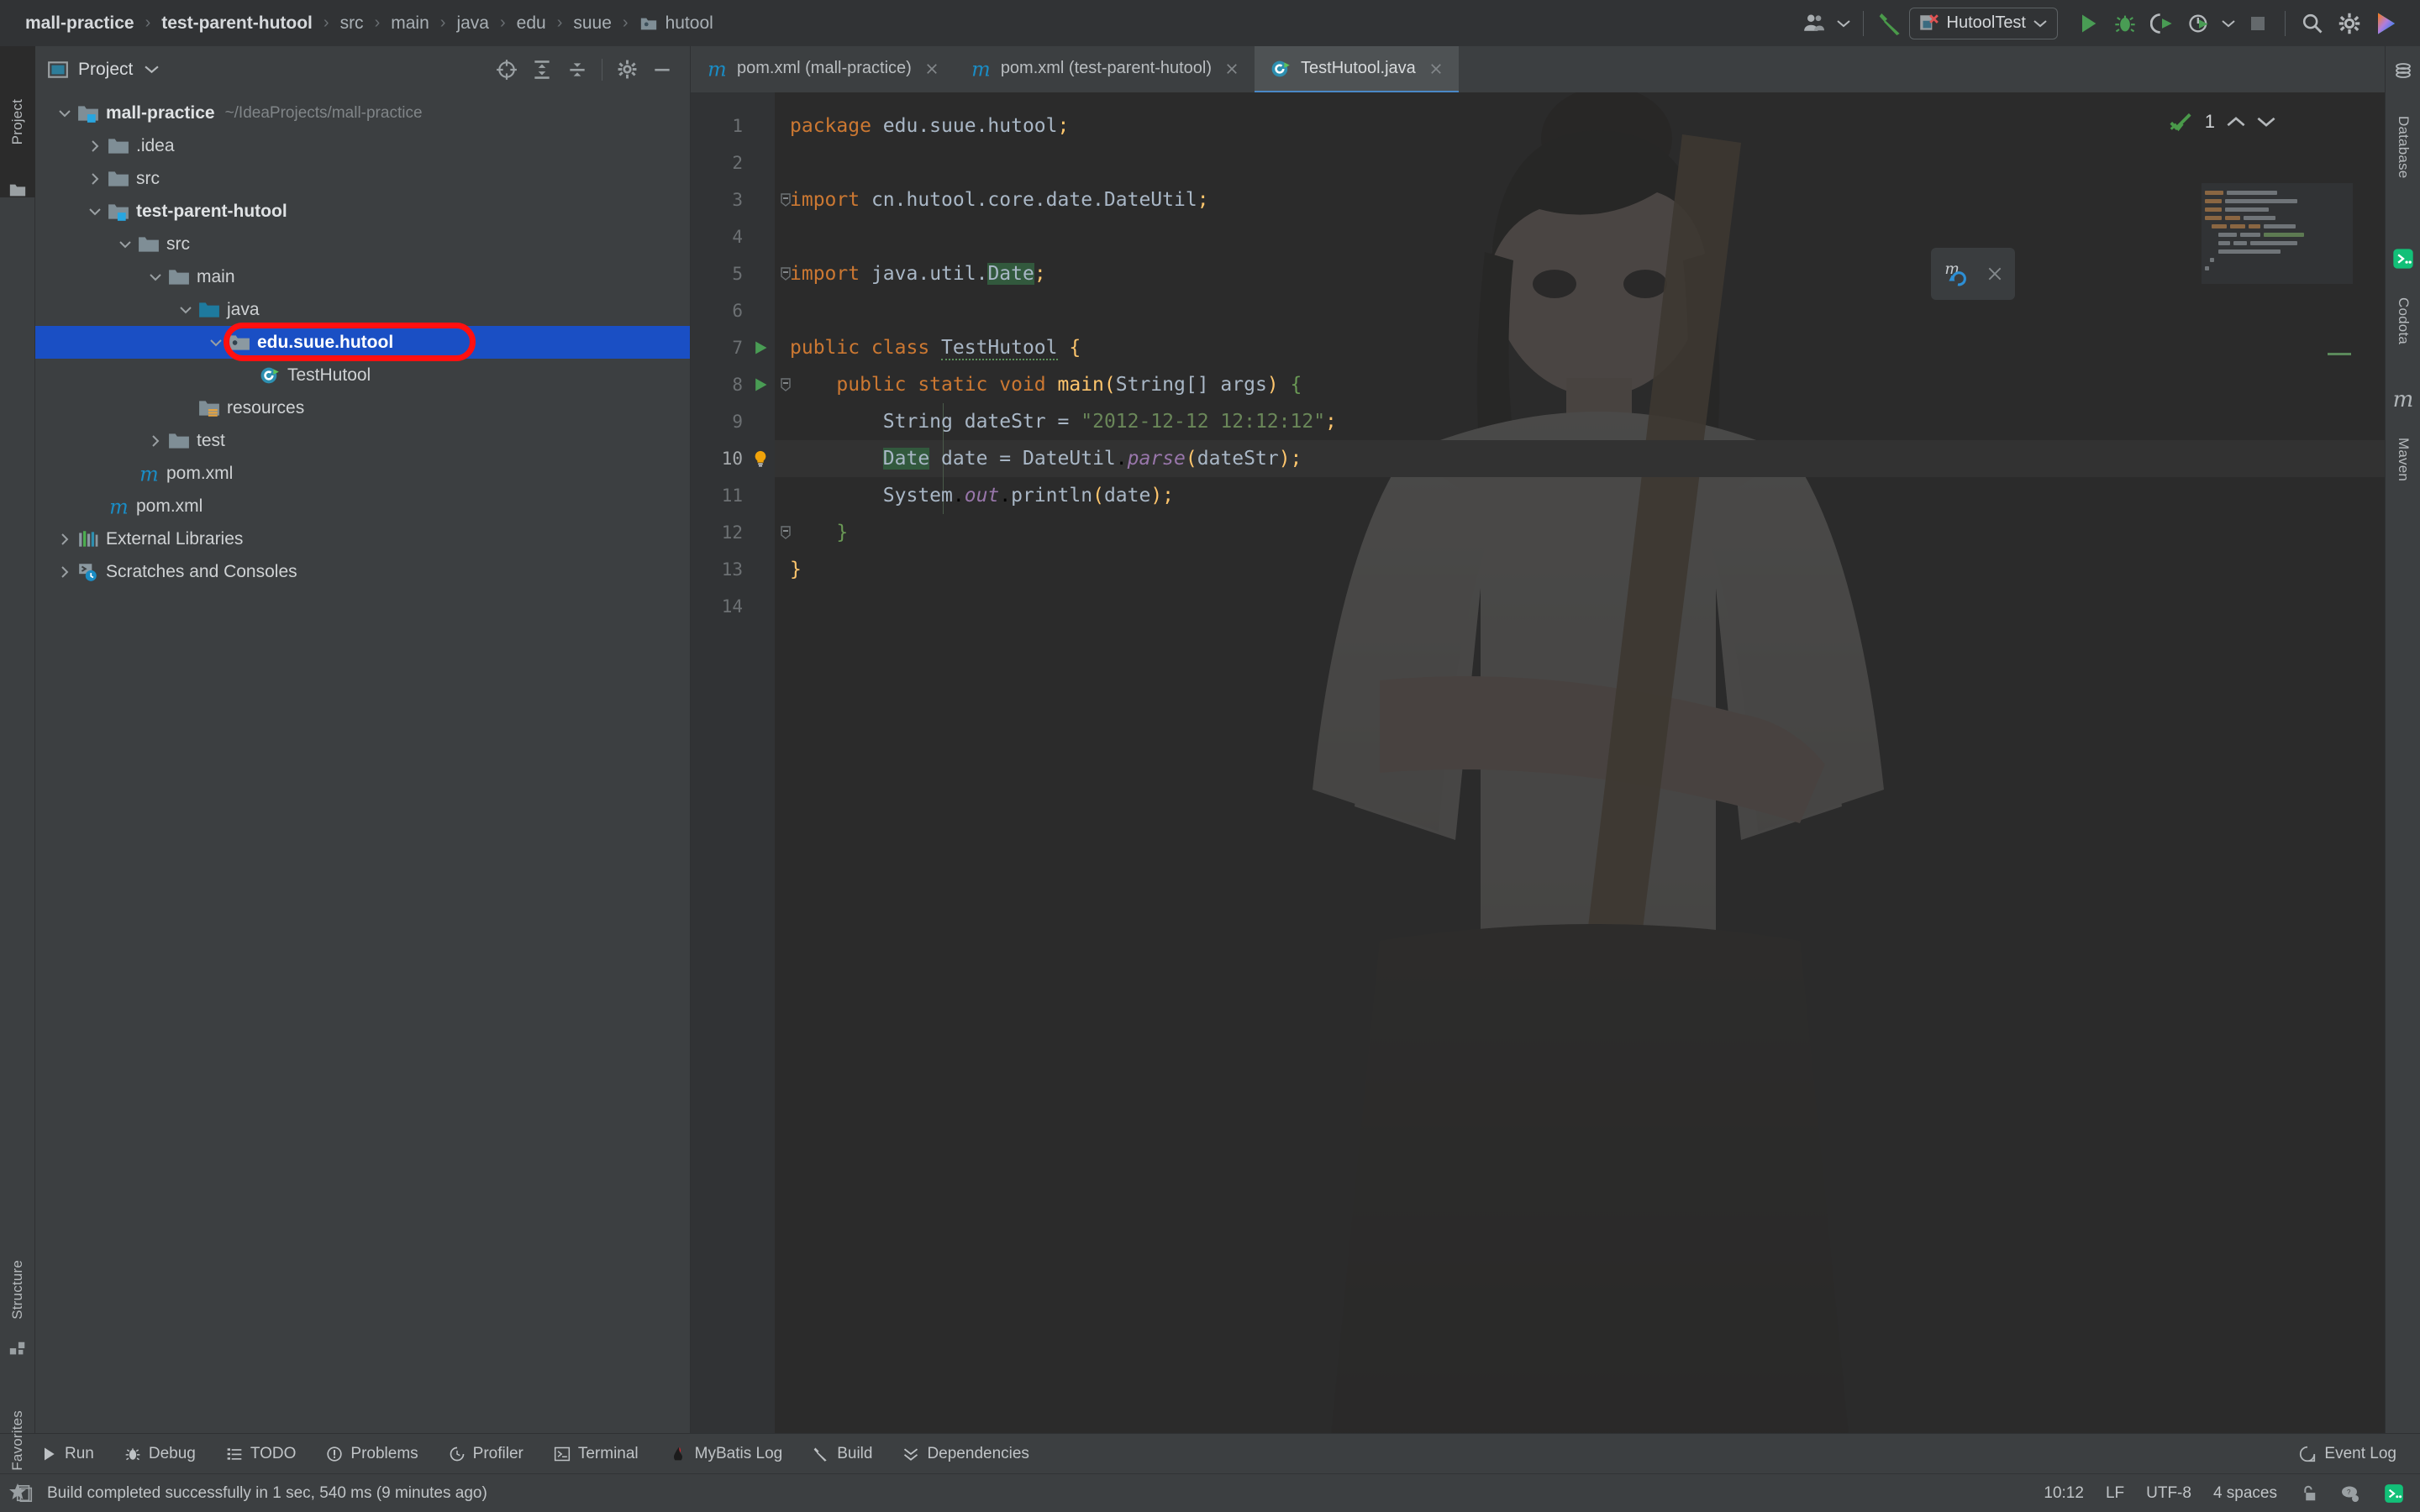  Describe the element at coordinates (597, 1454) in the screenshot. I see `bottom-tool-terminal: Terminal` at that location.